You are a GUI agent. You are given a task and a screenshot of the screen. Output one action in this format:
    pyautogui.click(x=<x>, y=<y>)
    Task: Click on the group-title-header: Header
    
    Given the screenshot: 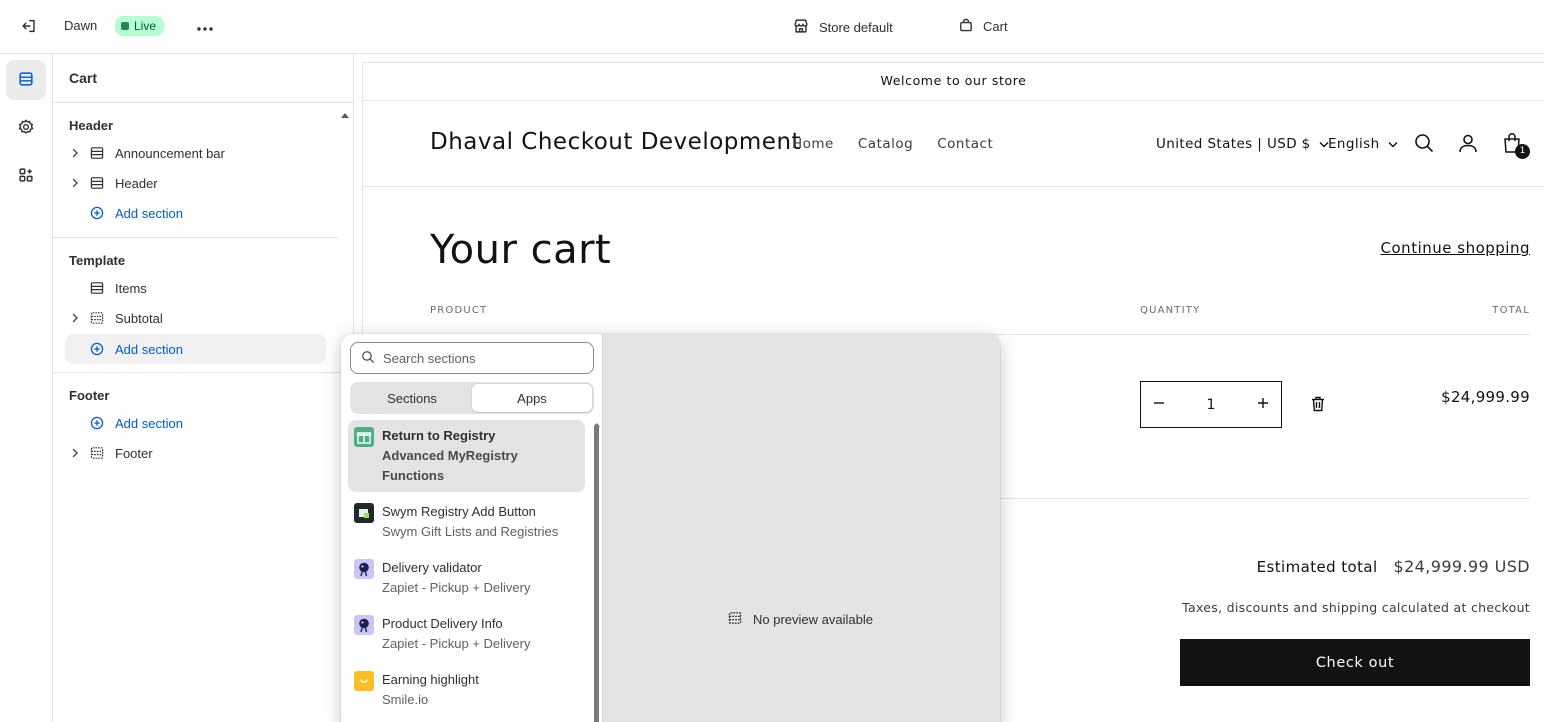 What is the action you would take?
    pyautogui.click(x=91, y=125)
    